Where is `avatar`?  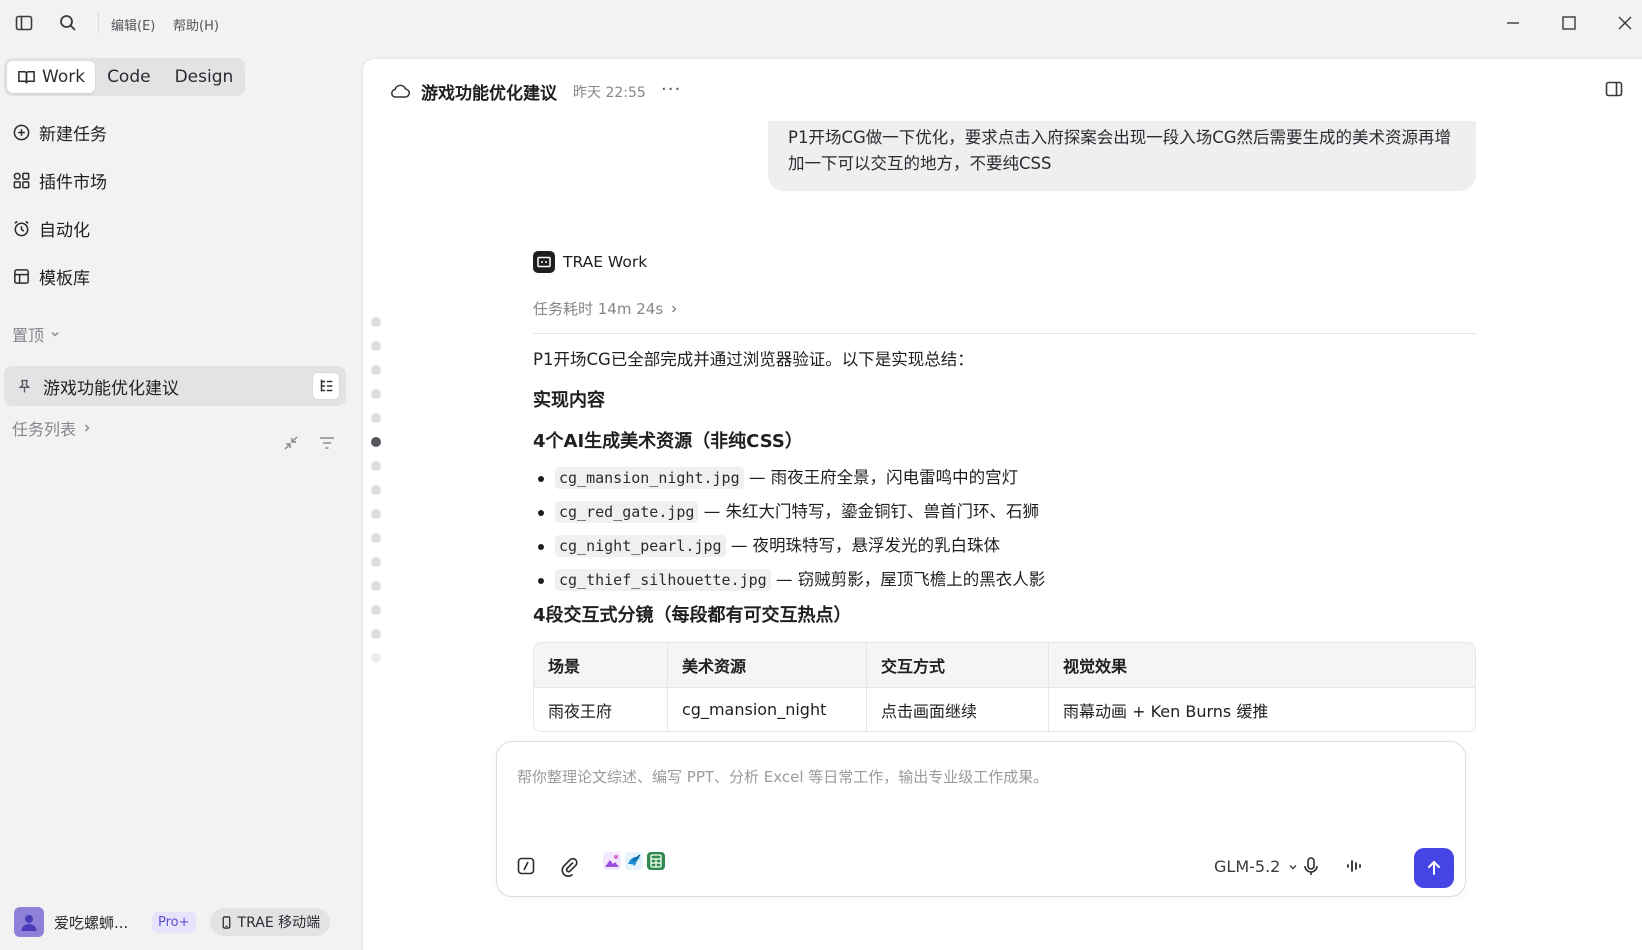
avatar is located at coordinates (29, 922).